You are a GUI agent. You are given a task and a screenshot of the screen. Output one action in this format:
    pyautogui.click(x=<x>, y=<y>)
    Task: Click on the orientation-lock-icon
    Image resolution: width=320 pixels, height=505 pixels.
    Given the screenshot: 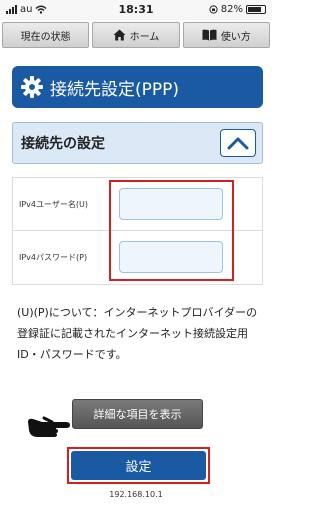 What is the action you would take?
    pyautogui.click(x=213, y=9)
    